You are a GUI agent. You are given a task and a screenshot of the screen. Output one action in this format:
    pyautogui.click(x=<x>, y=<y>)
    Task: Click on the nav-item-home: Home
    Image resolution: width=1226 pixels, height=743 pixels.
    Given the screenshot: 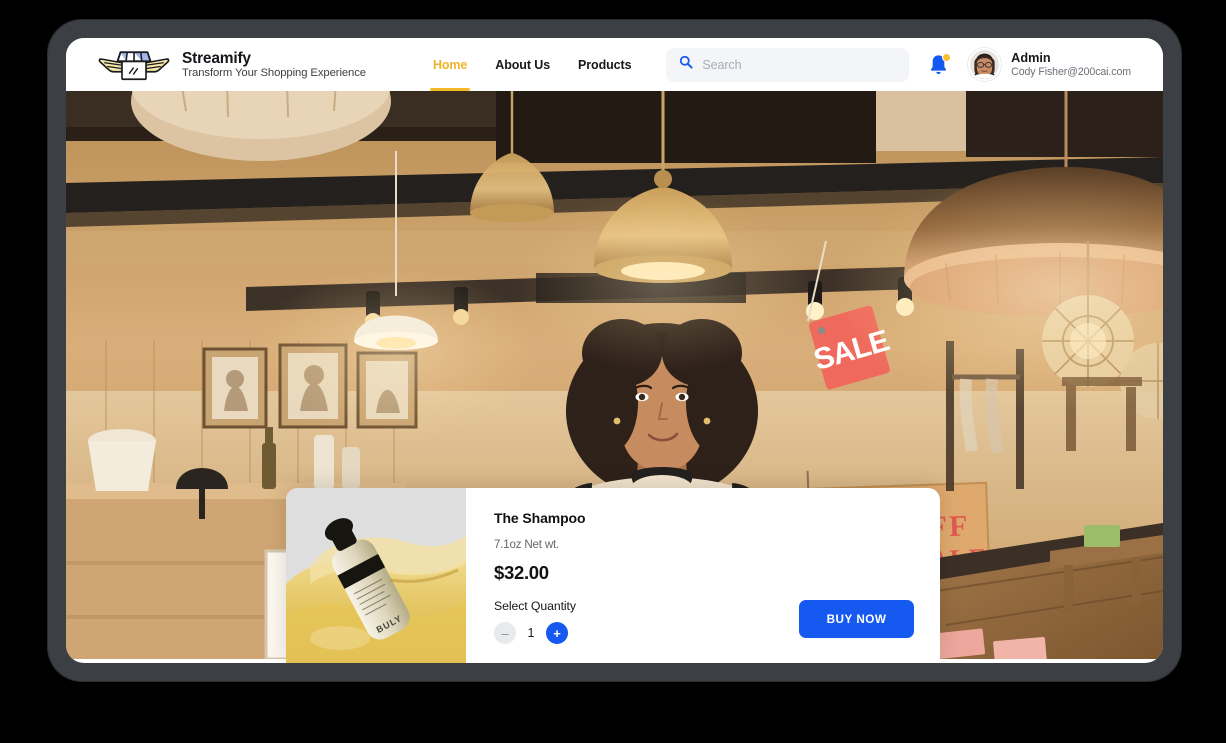 What is the action you would take?
    pyautogui.click(x=450, y=72)
    